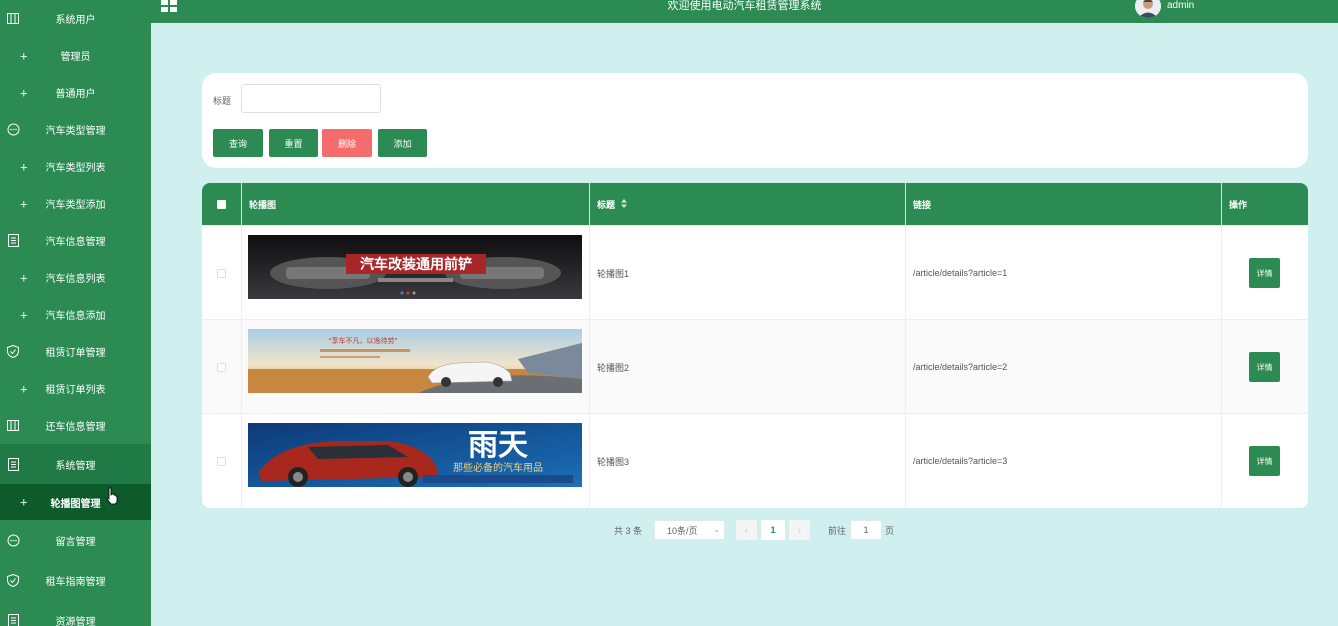 The image size is (1338, 626). Describe the element at coordinates (682, 530) in the screenshot. I see `page-size-value: 10条/页` at that location.